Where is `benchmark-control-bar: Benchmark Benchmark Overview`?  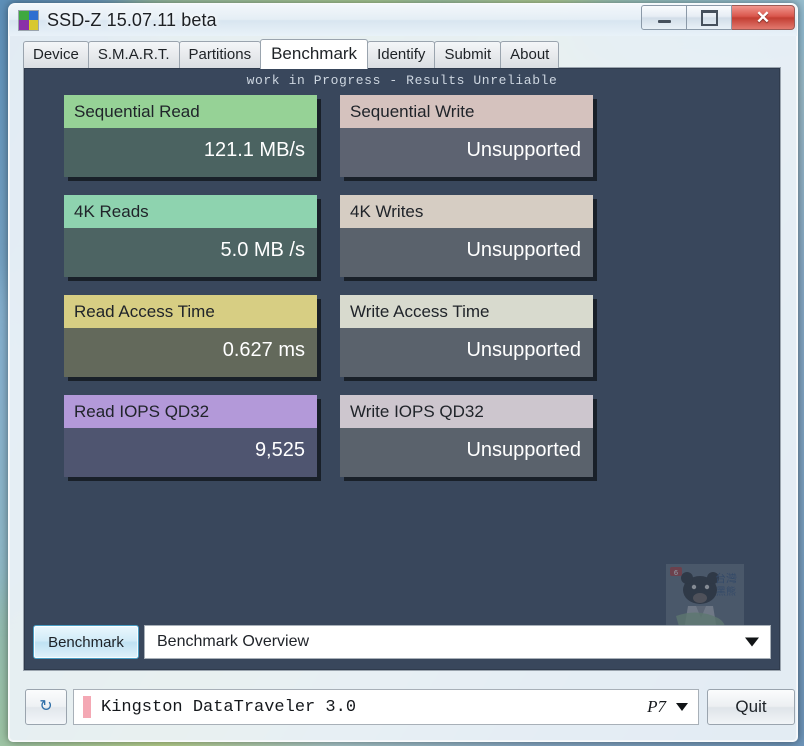
benchmark-control-bar: Benchmark Benchmark Overview is located at coordinates (402, 642).